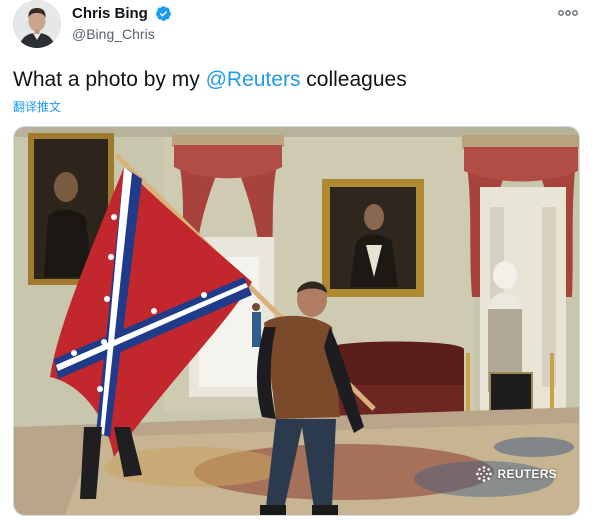 This screenshot has width=596, height=520. Describe the element at coordinates (527, 474) in the screenshot. I see `watermark-text: REUTERS` at that location.